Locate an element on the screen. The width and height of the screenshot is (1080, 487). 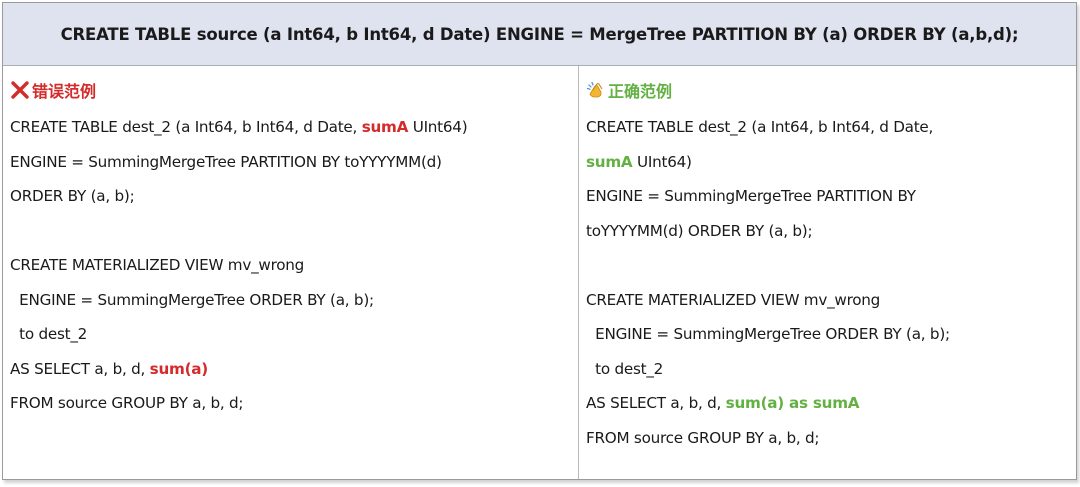
code-line: toYYYYMM(d) ORDER BY (a, b); is located at coordinates (768, 231).